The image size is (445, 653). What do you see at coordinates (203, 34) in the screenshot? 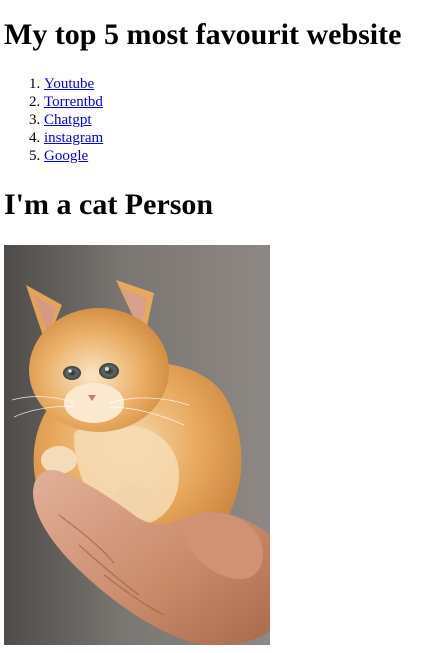
I see `page-title: My top 5 most favourit website` at bounding box center [203, 34].